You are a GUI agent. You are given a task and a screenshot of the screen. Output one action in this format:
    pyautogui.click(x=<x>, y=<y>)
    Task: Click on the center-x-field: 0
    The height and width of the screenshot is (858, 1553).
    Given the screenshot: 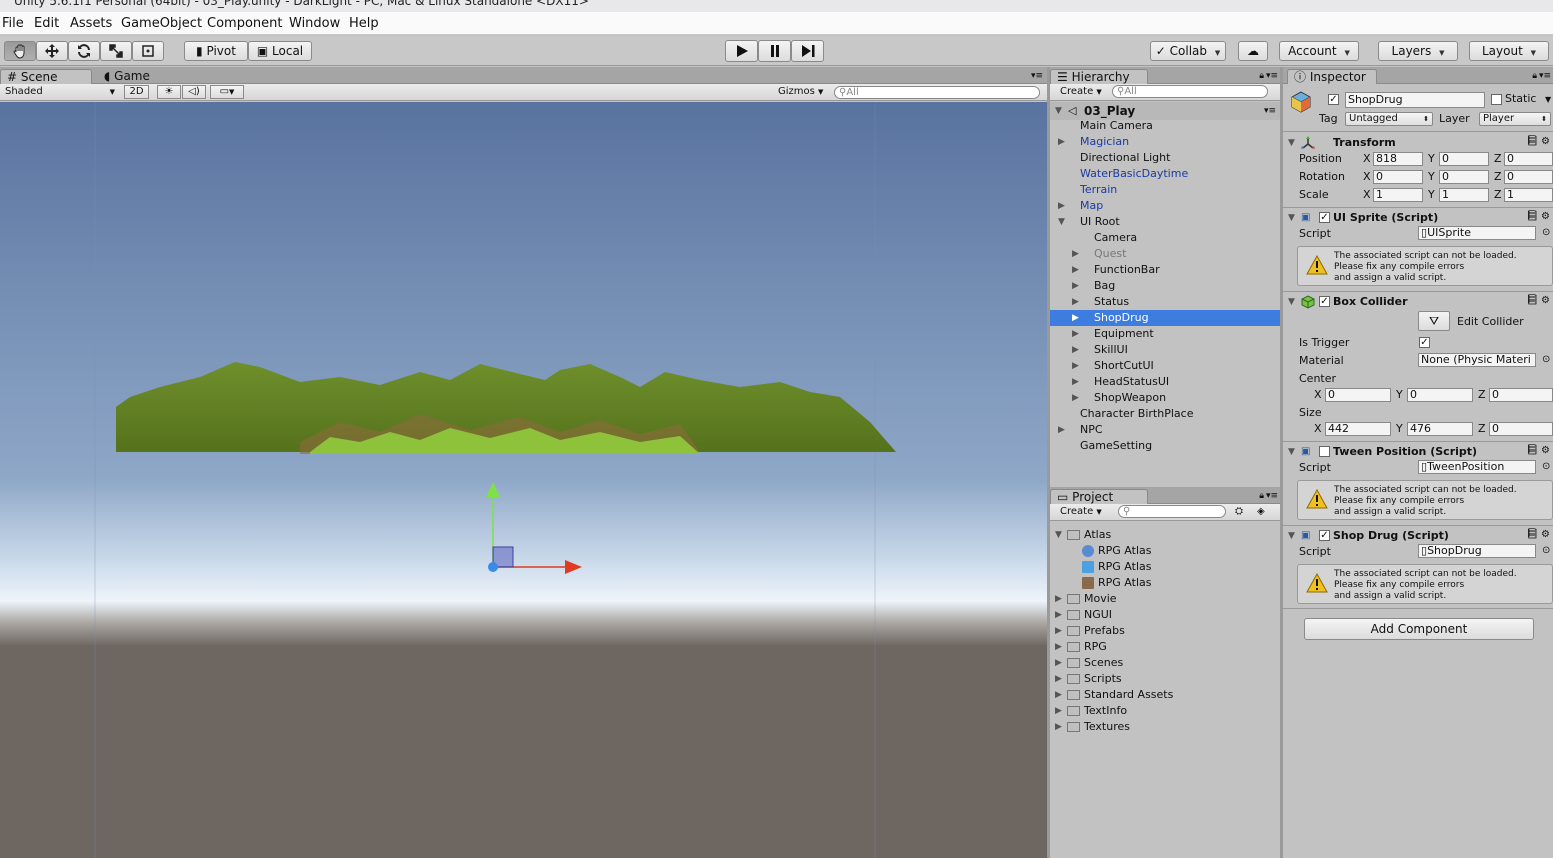 What is the action you would take?
    pyautogui.click(x=1358, y=395)
    